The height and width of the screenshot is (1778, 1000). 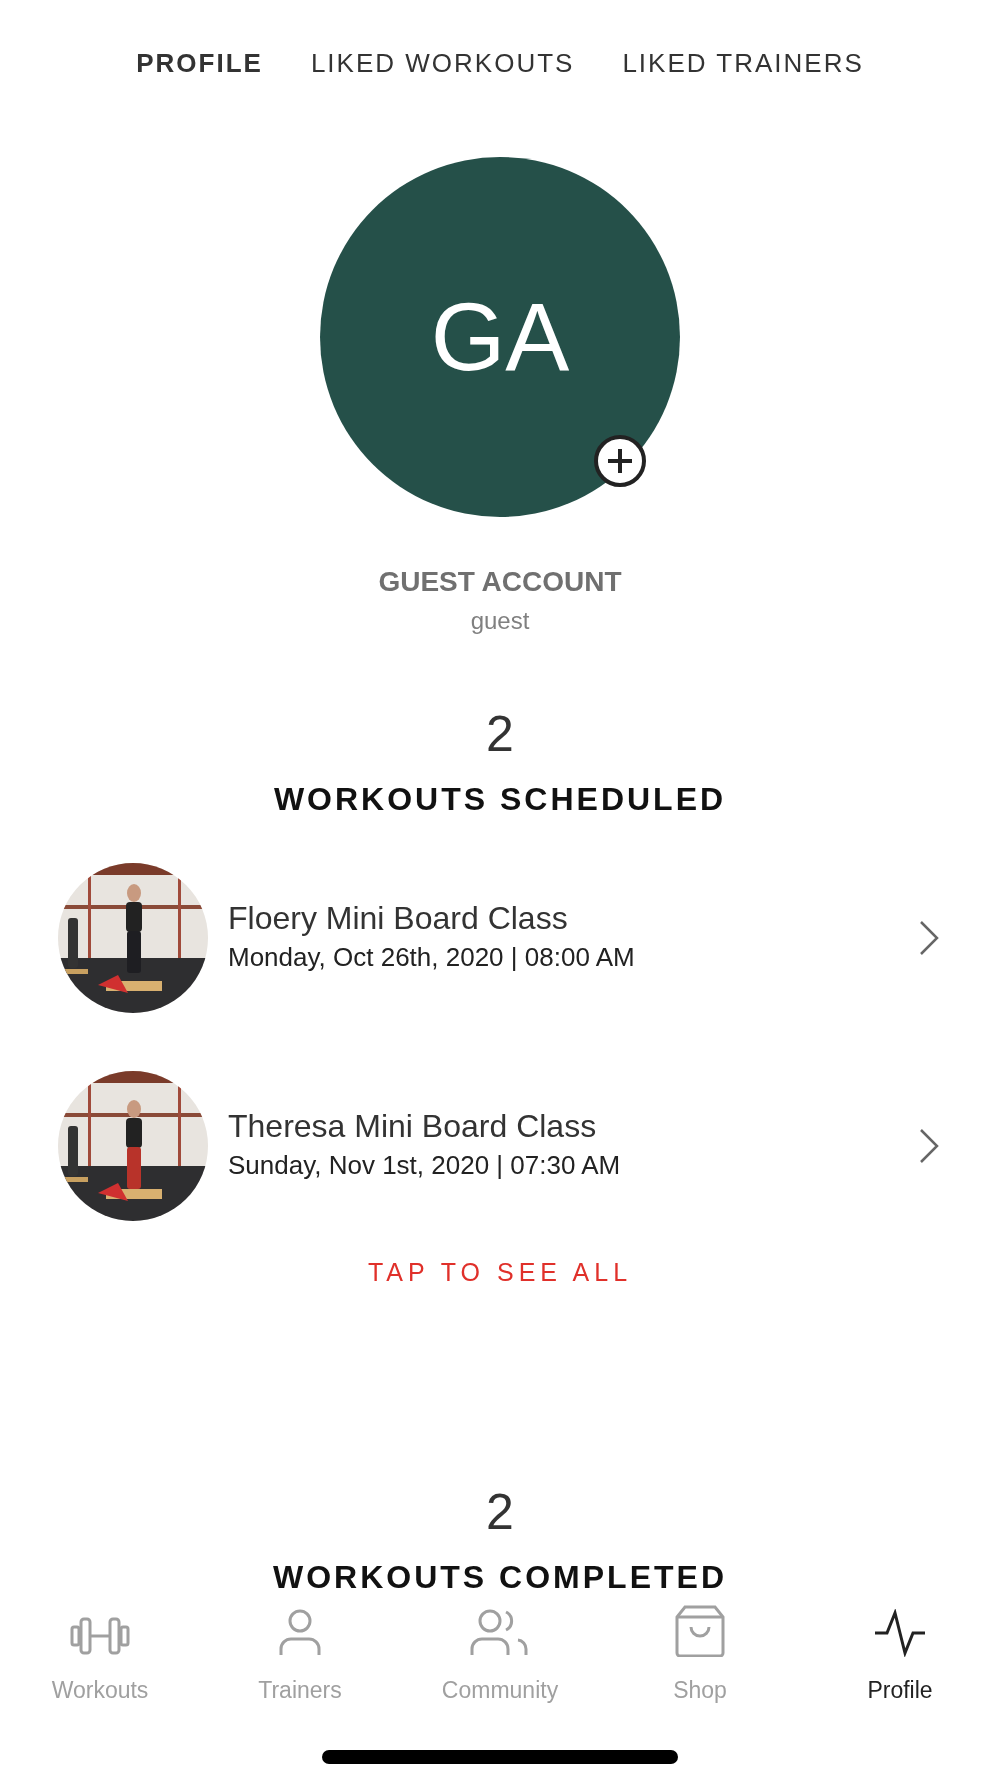 I want to click on activity-icon, so click(x=900, y=1632).